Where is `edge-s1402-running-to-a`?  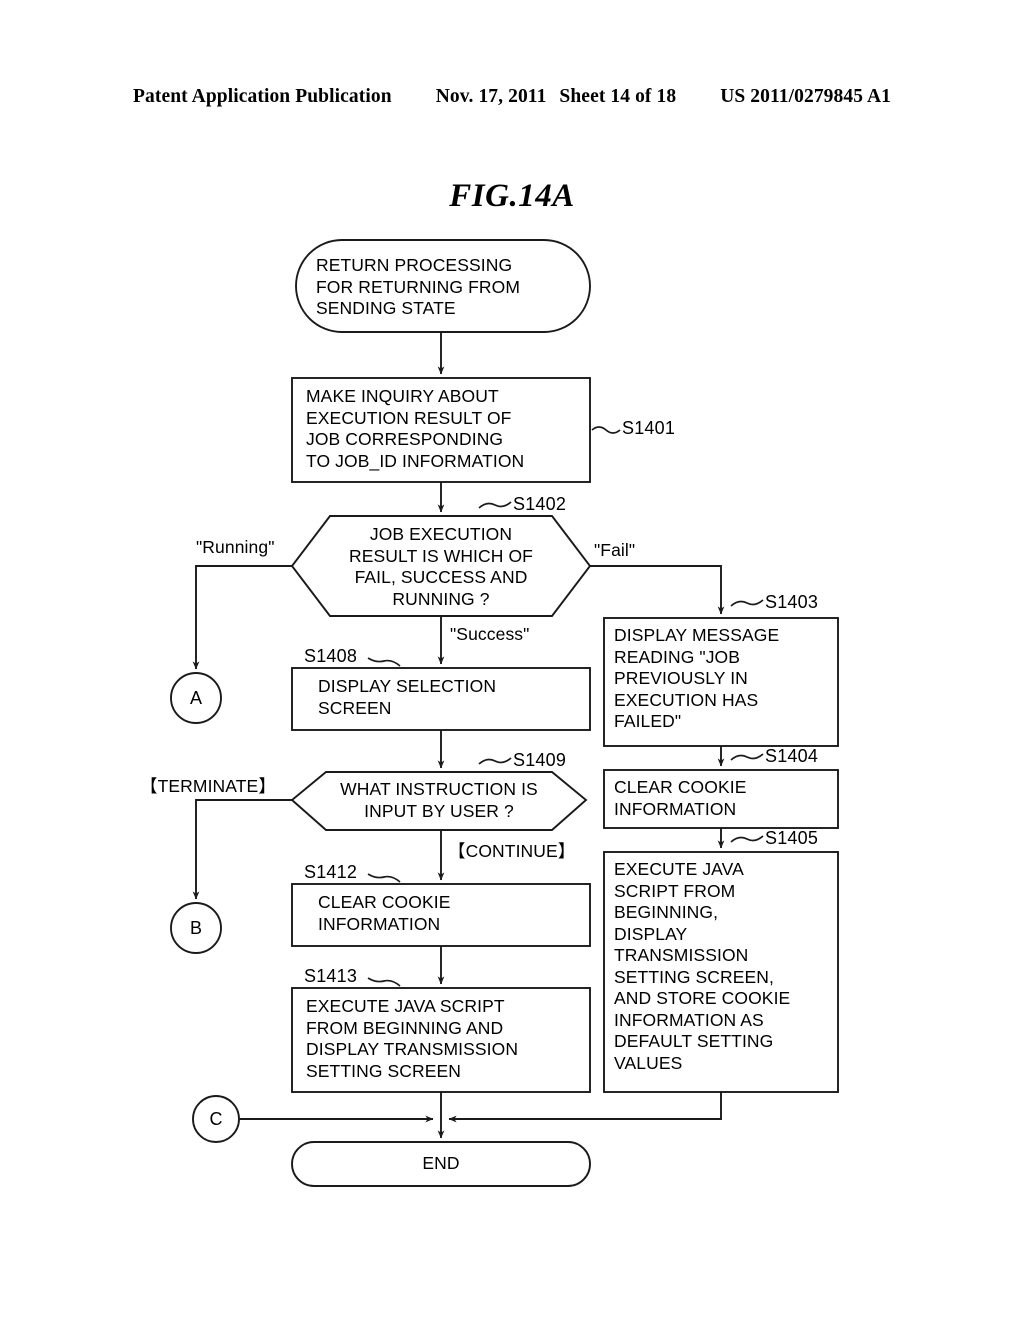
edge-s1402-running-to-a is located at coordinates (242, 617).